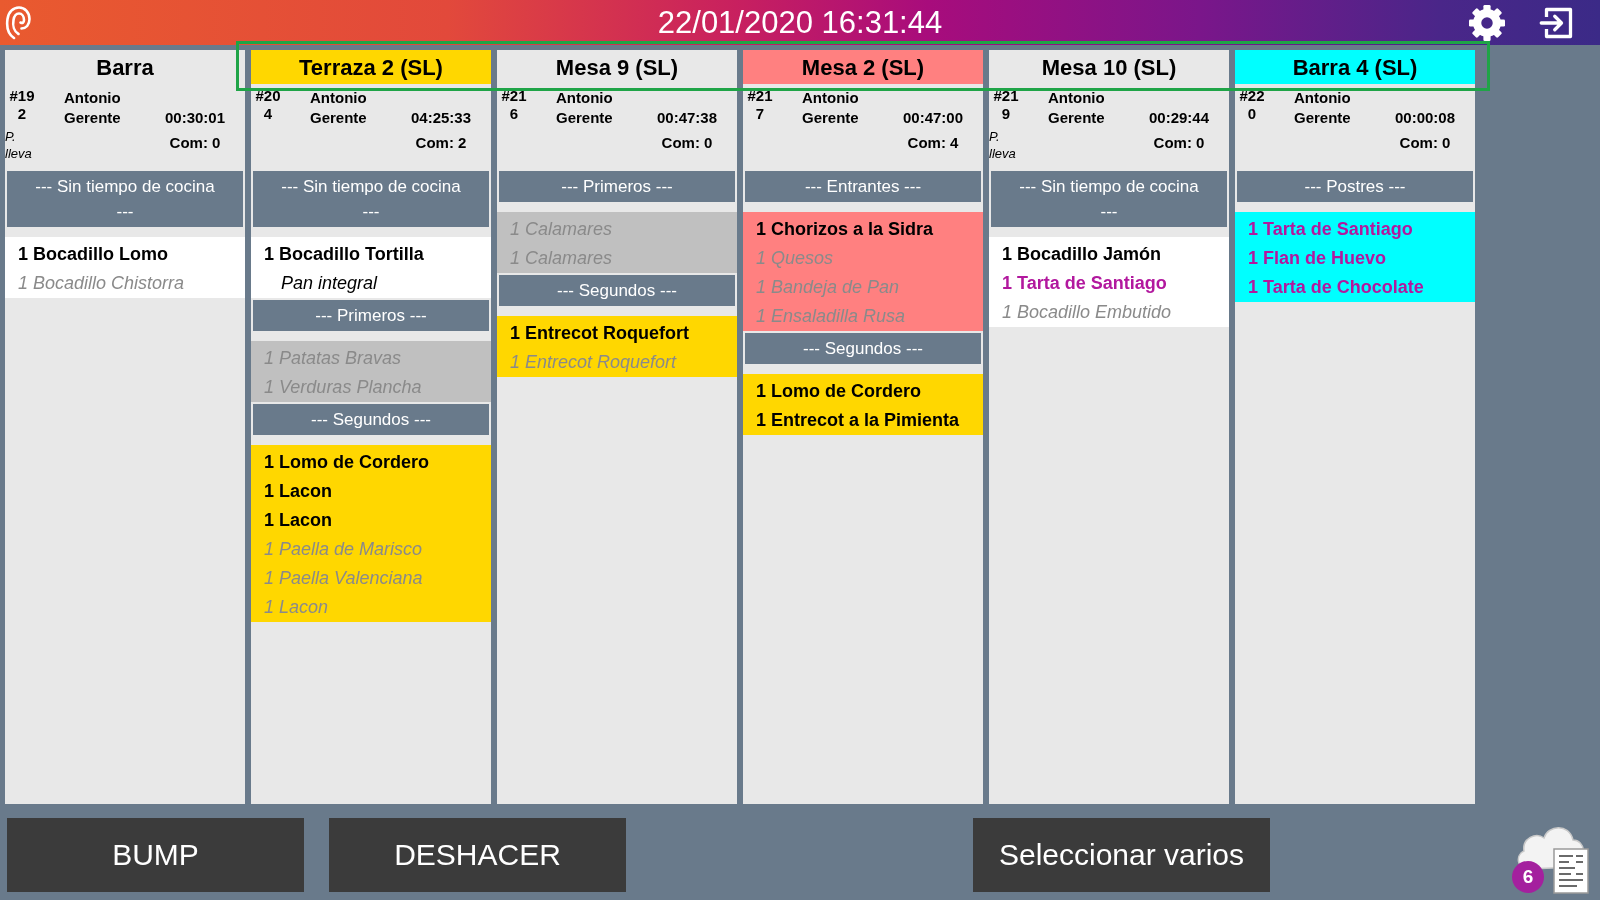 The width and height of the screenshot is (1600, 900). What do you see at coordinates (477, 855) in the screenshot?
I see `undo-button: DESHACER` at bounding box center [477, 855].